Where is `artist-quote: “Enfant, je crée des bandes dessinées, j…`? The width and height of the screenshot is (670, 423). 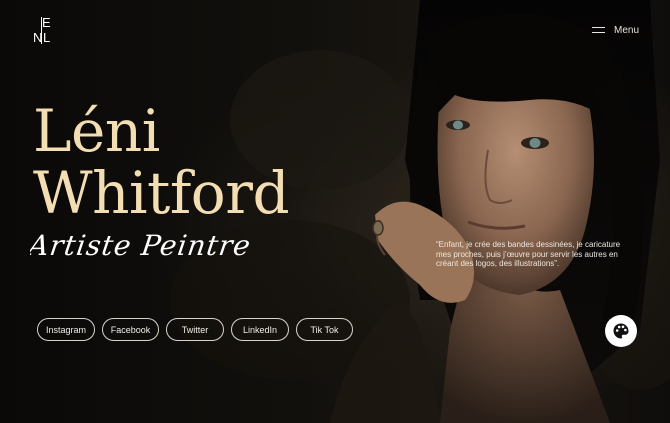
artist-quote: “Enfant, je crée des bandes dessinées, j… is located at coordinates (528, 254).